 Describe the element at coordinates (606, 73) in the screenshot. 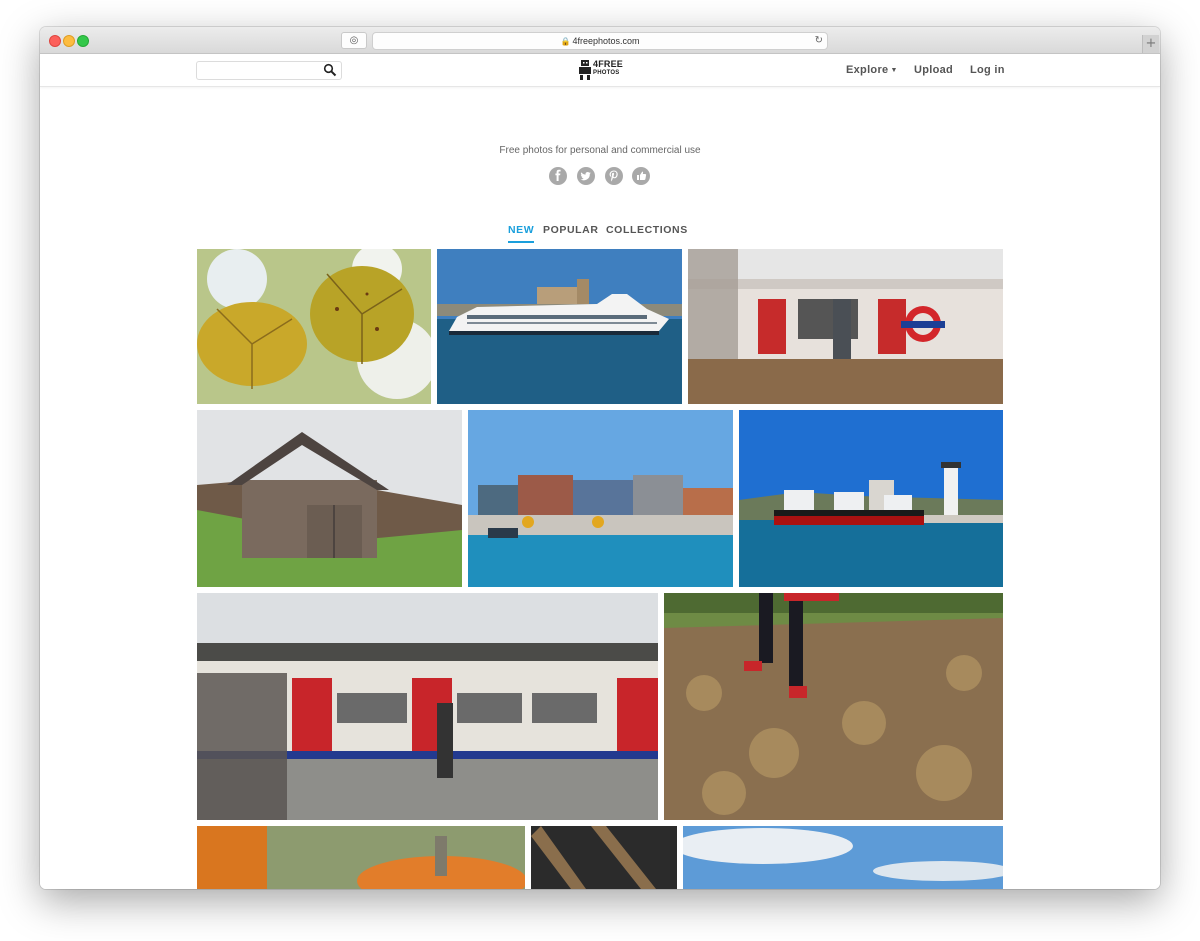

I see `logo-line2: PHOTOS` at that location.